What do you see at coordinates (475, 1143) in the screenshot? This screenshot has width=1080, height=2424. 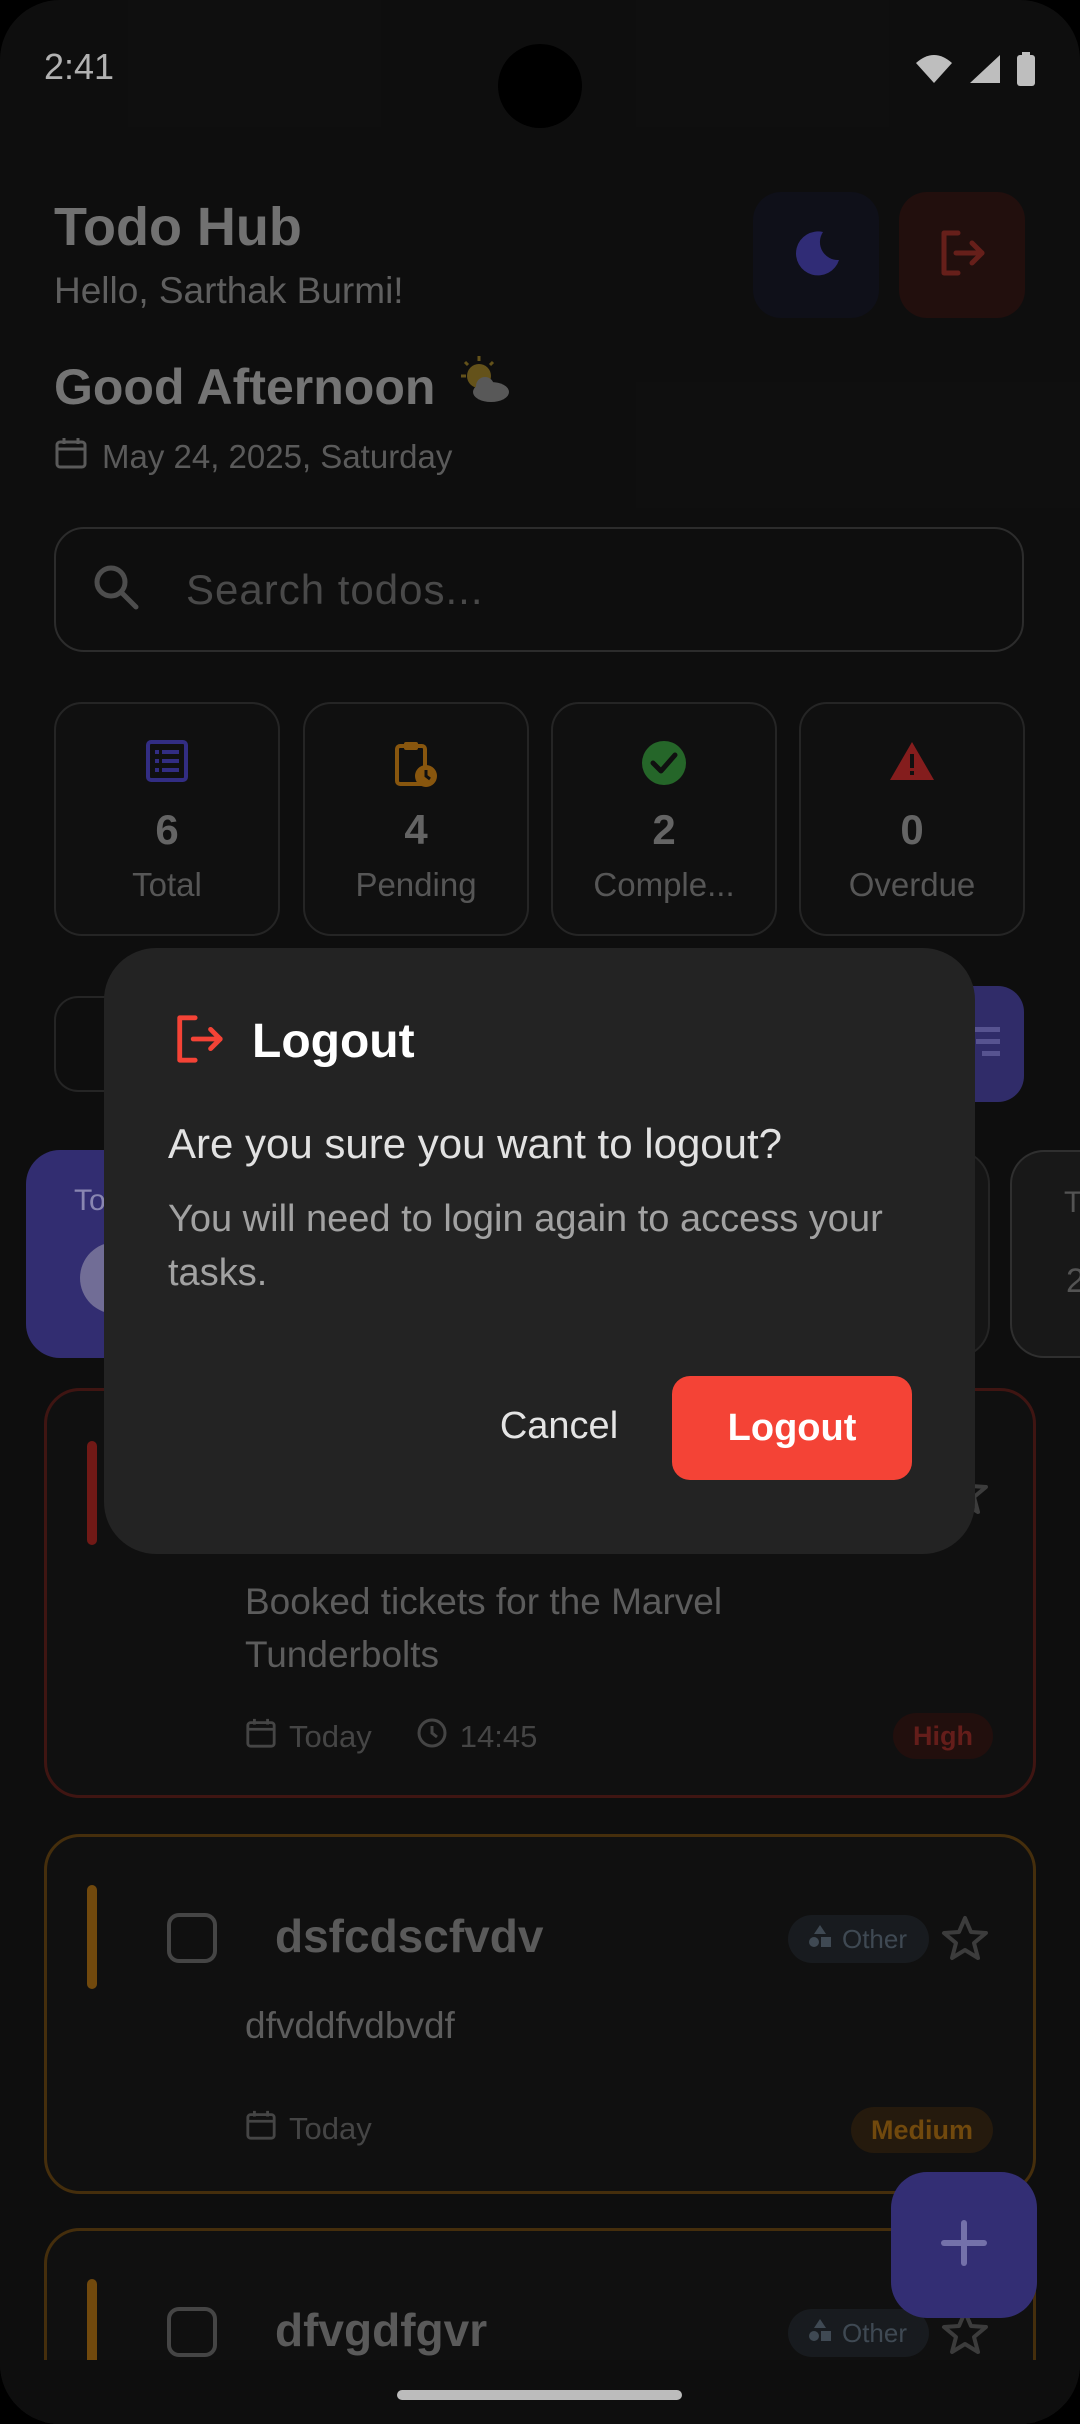 I see `dialog-question: Are you sure you want to logout?` at bounding box center [475, 1143].